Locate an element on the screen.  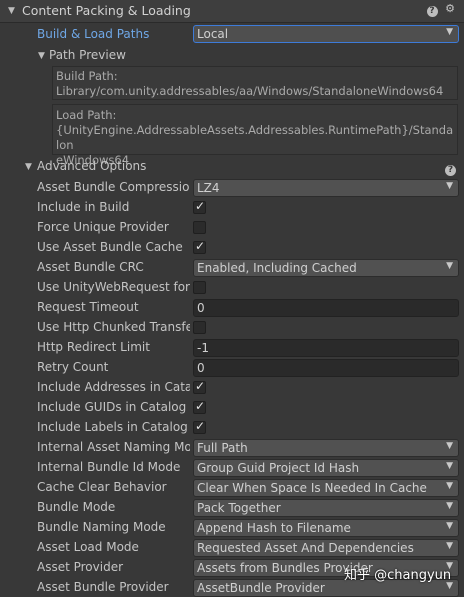
field-label: Cache Clear Behavior is located at coordinates (102, 487).